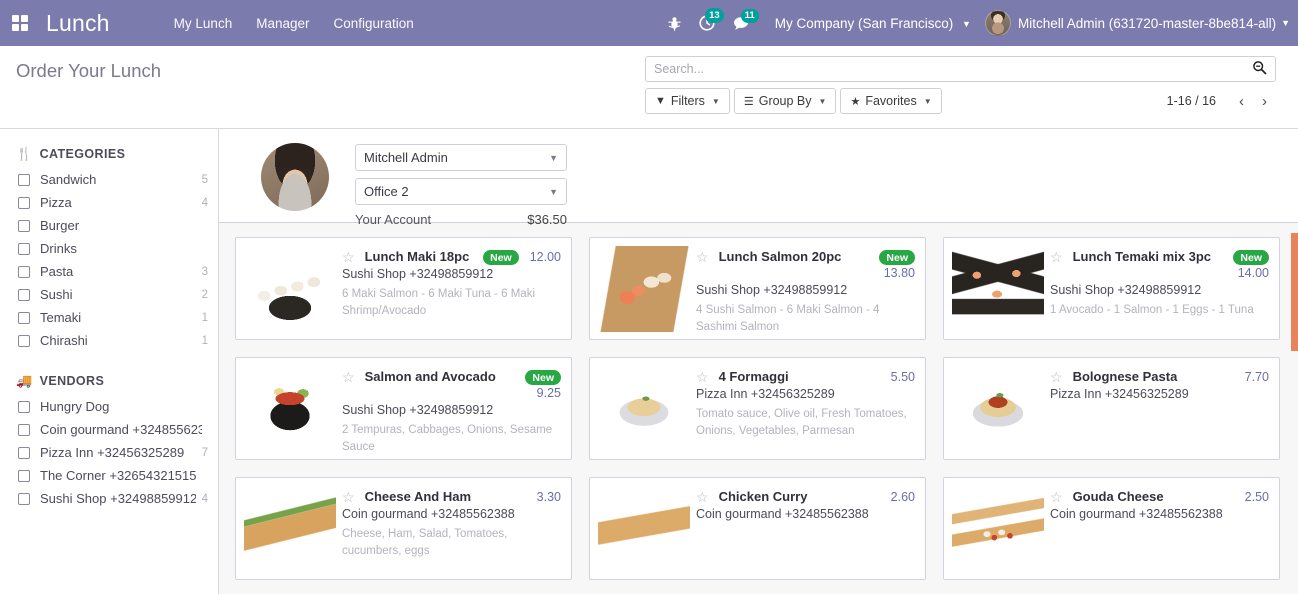 Image resolution: width=1298 pixels, height=594 pixels. I want to click on sidebar-item-burger: Burger, so click(109, 225).